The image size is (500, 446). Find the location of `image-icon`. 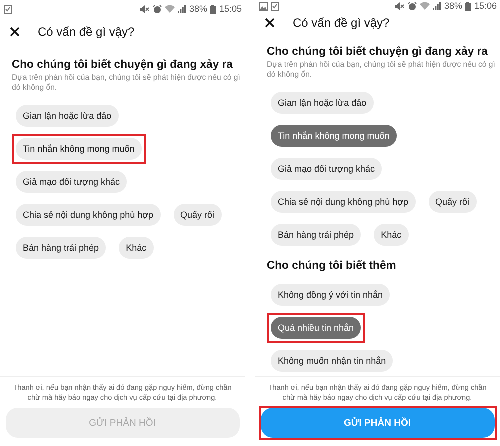

image-icon is located at coordinates (263, 6).